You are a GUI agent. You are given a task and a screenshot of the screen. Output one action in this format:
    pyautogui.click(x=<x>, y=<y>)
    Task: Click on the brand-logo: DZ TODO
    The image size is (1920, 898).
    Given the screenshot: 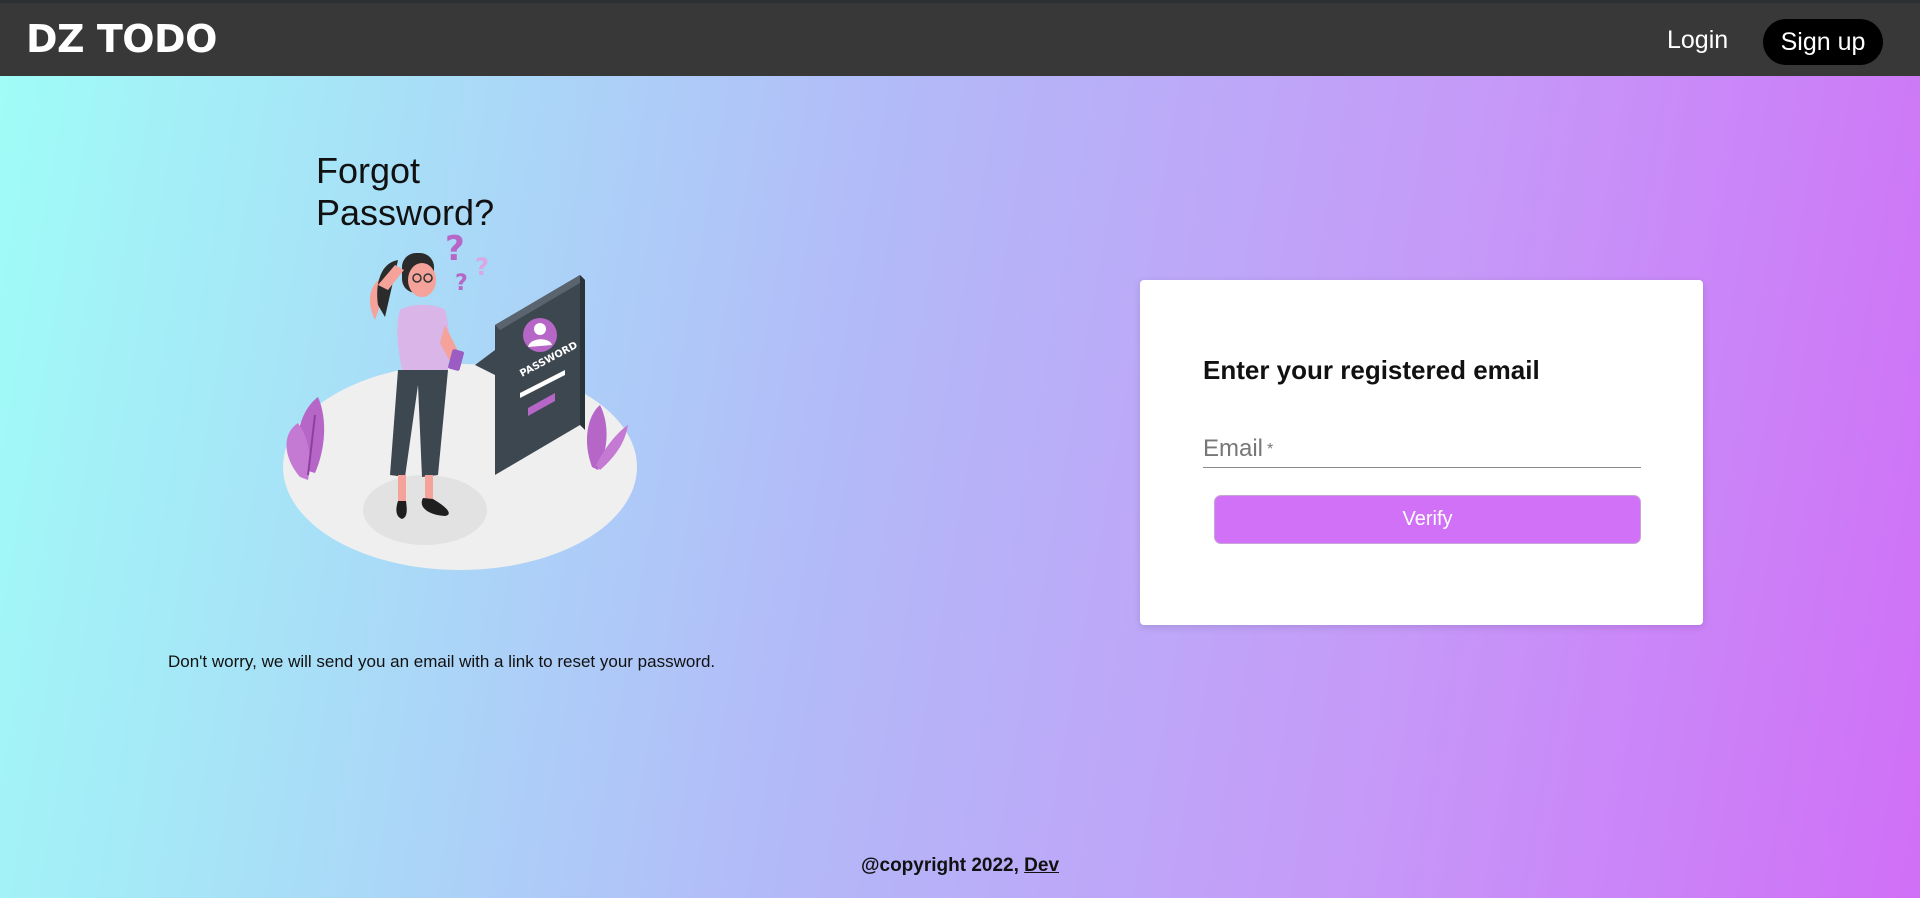 What is the action you would take?
    pyautogui.click(x=121, y=39)
    